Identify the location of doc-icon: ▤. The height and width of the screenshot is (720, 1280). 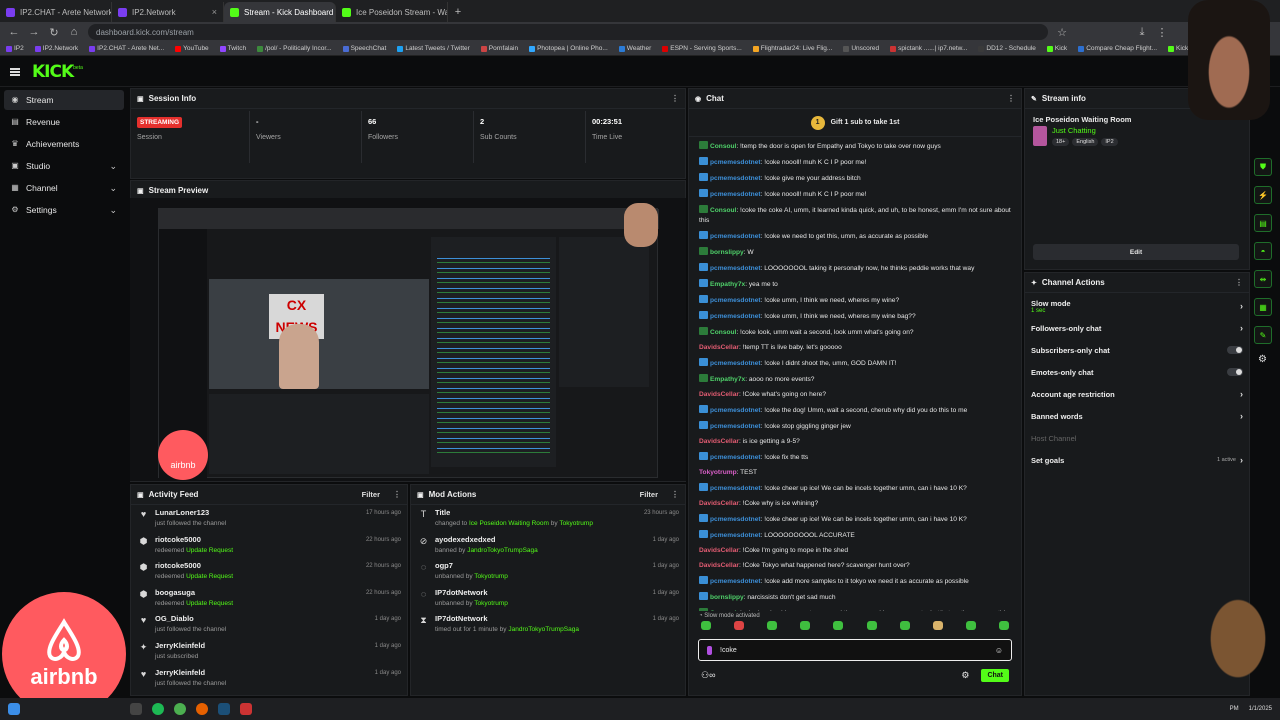
(1263, 223).